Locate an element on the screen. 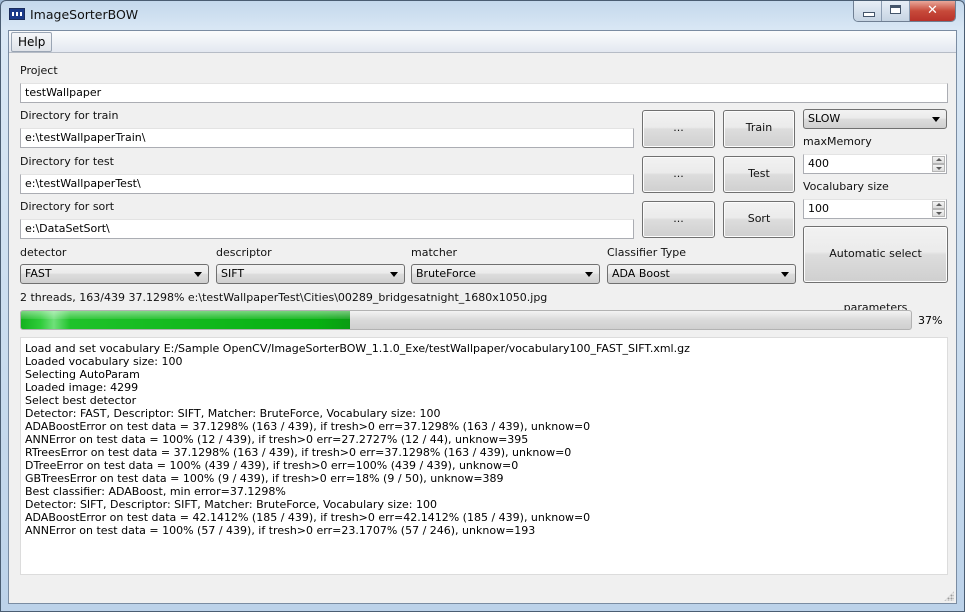  matcher-value: BruteForce is located at coordinates (446, 273).